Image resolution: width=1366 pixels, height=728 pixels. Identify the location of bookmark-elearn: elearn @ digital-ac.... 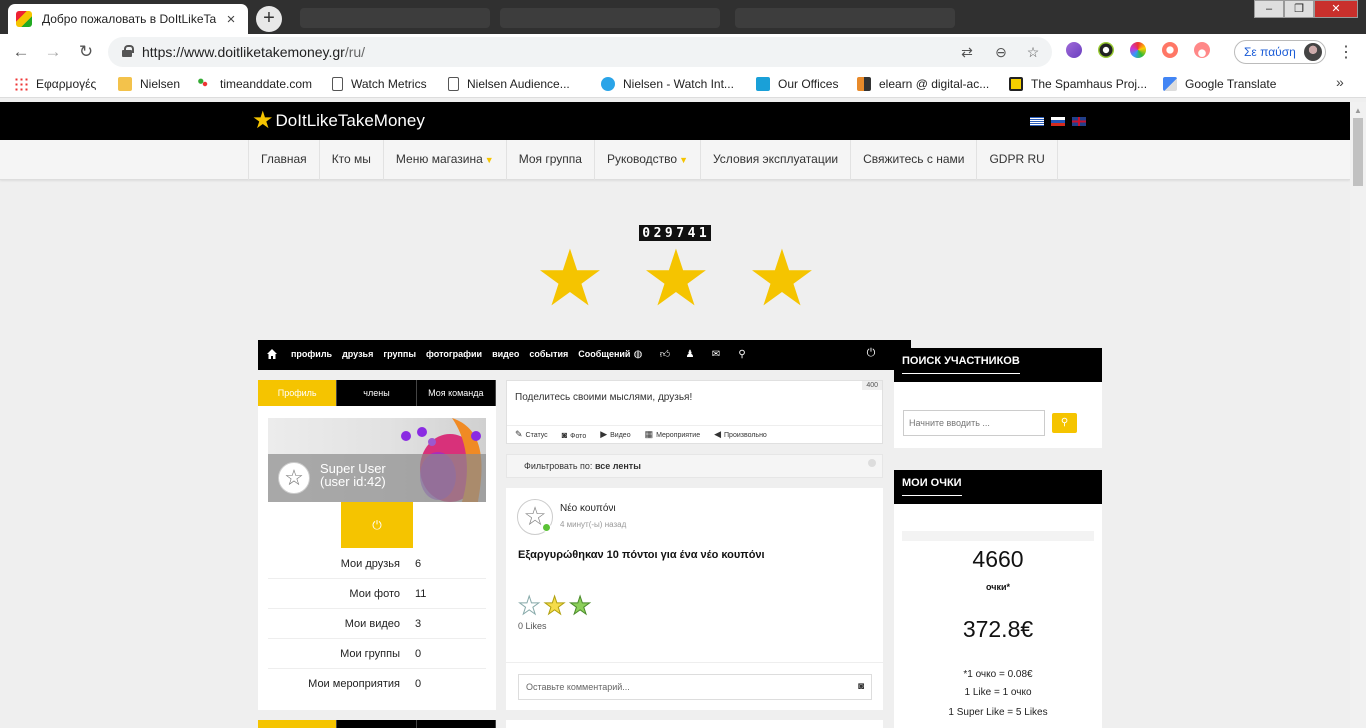
(923, 84).